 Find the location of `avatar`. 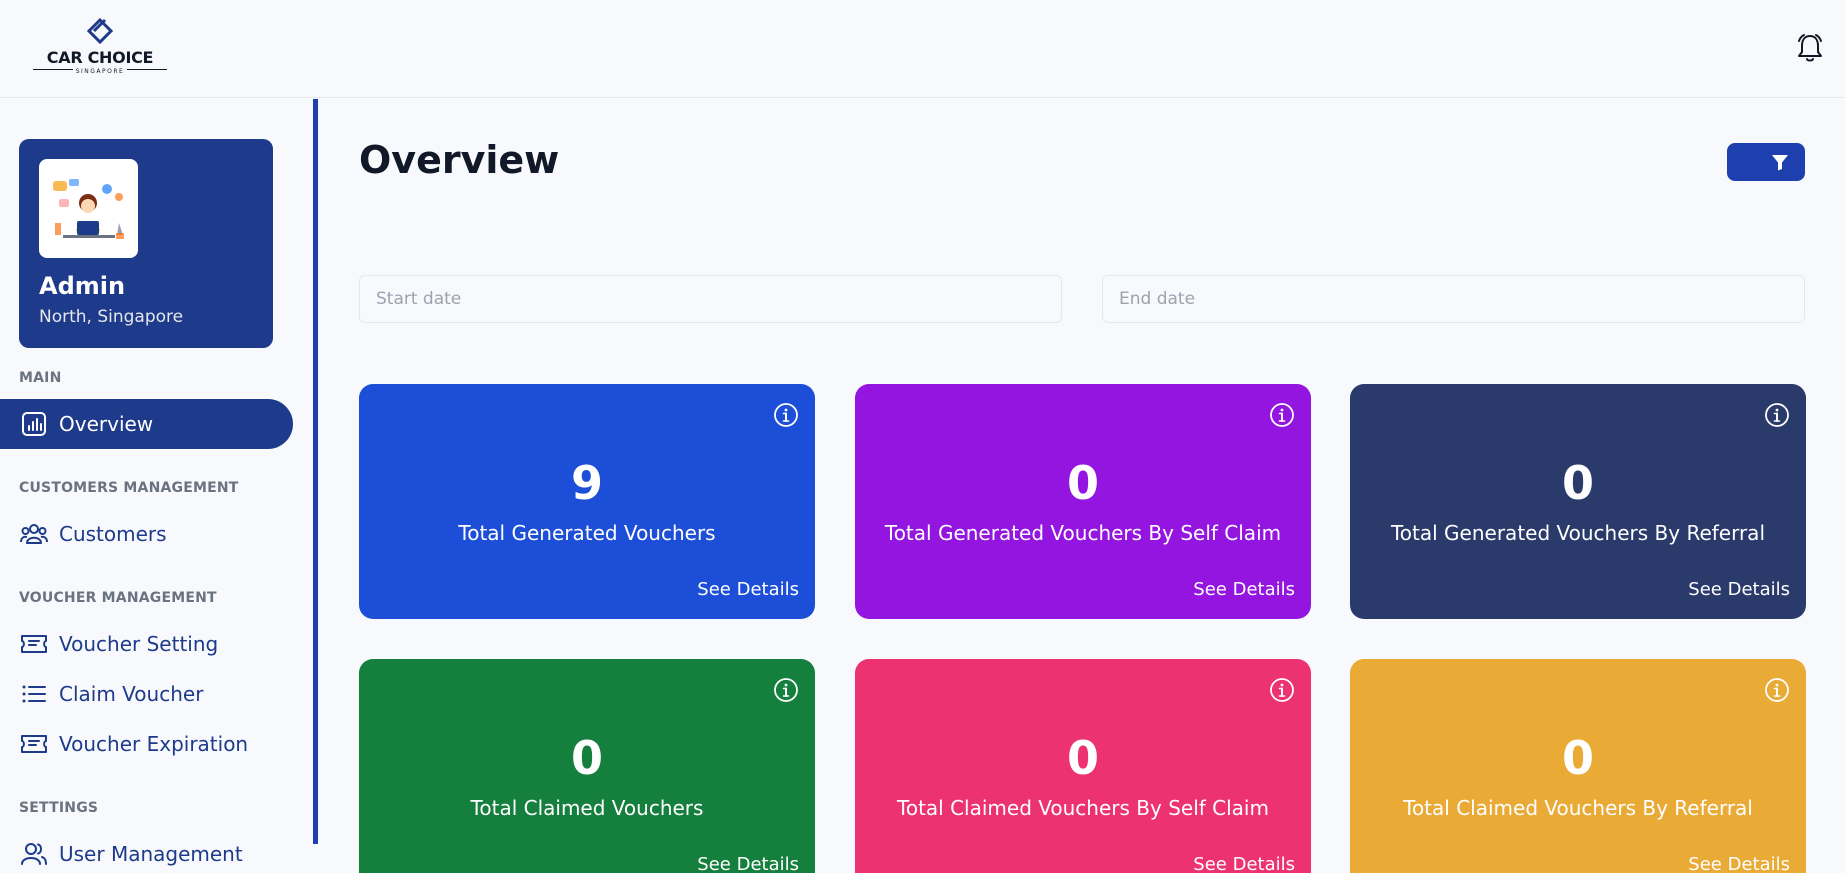

avatar is located at coordinates (88, 208).